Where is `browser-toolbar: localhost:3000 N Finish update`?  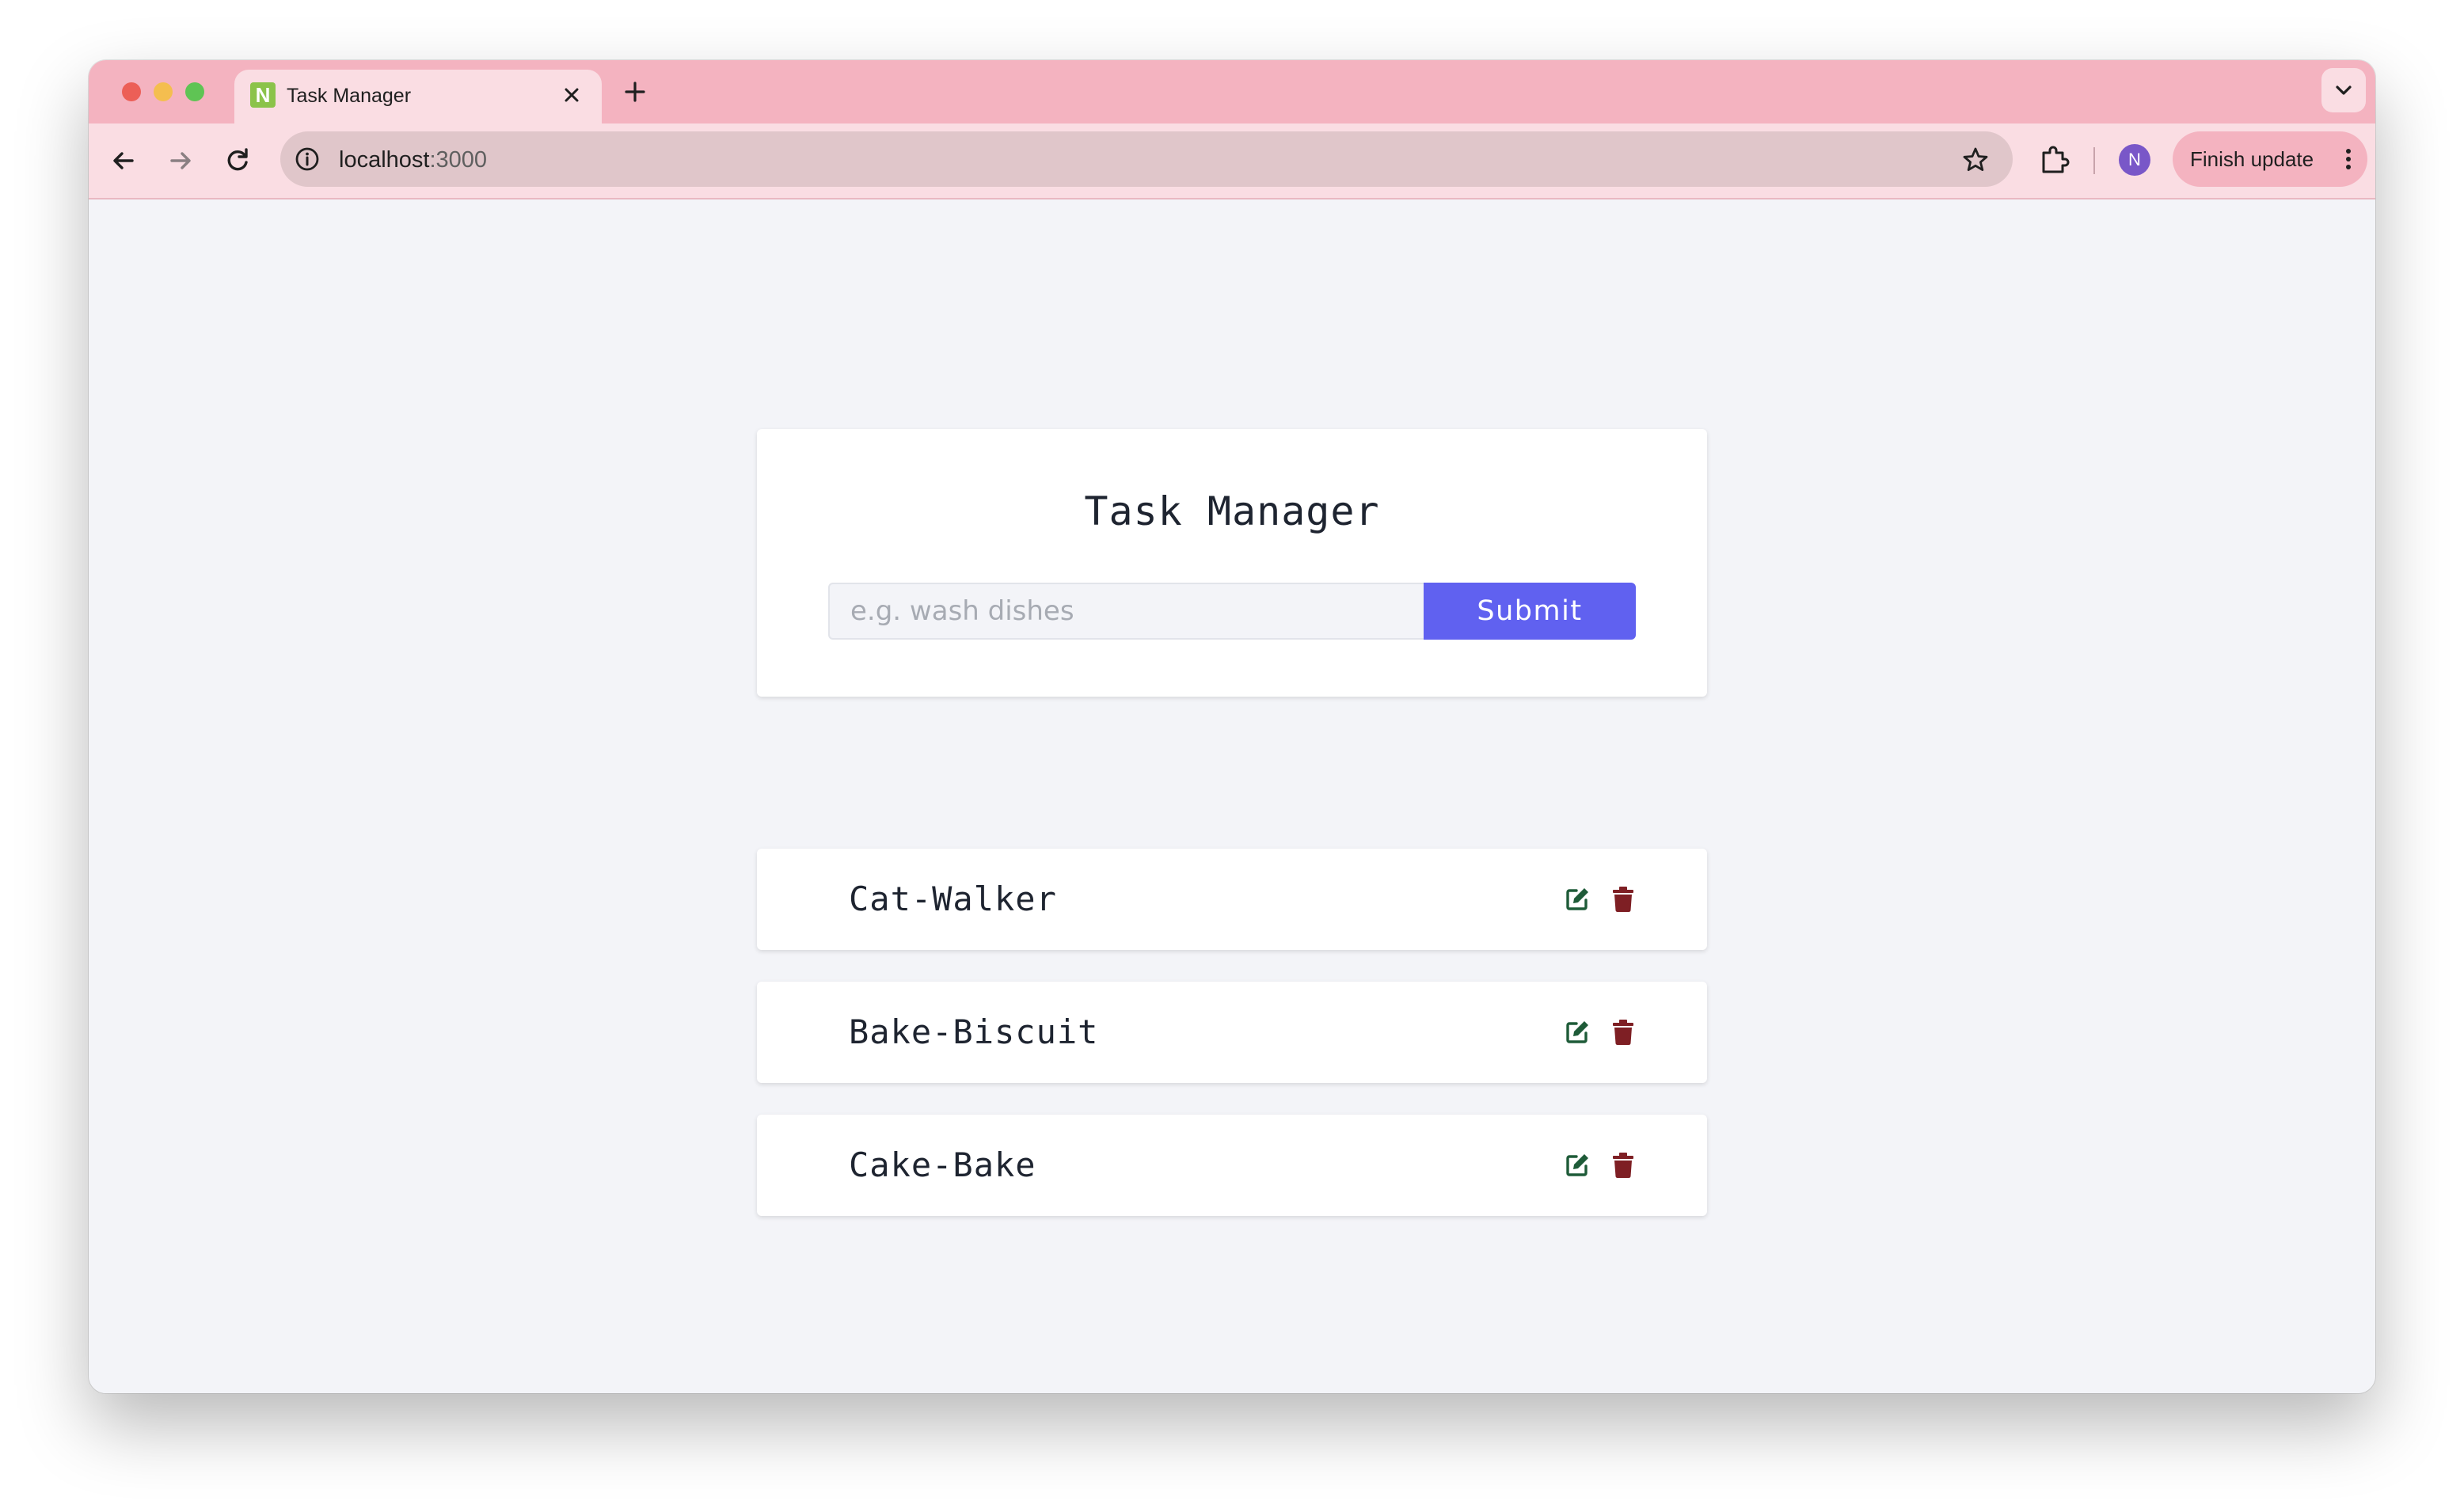 browser-toolbar: localhost:3000 N Finish update is located at coordinates (1232, 161).